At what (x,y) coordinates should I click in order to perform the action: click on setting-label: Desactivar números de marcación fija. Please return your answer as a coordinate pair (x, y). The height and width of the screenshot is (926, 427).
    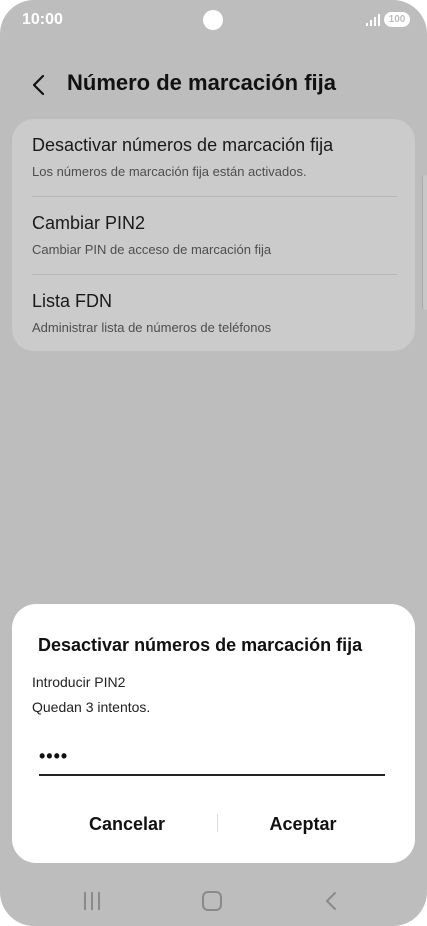
    Looking at the image, I should click on (183, 145).